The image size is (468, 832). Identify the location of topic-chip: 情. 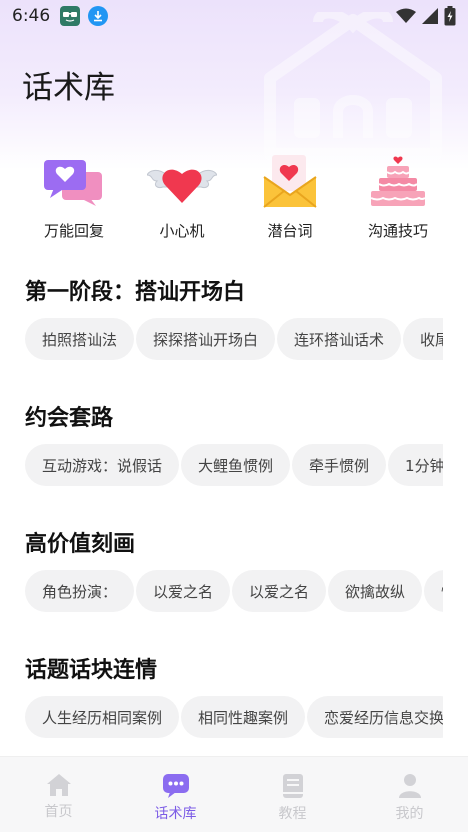
(433, 591).